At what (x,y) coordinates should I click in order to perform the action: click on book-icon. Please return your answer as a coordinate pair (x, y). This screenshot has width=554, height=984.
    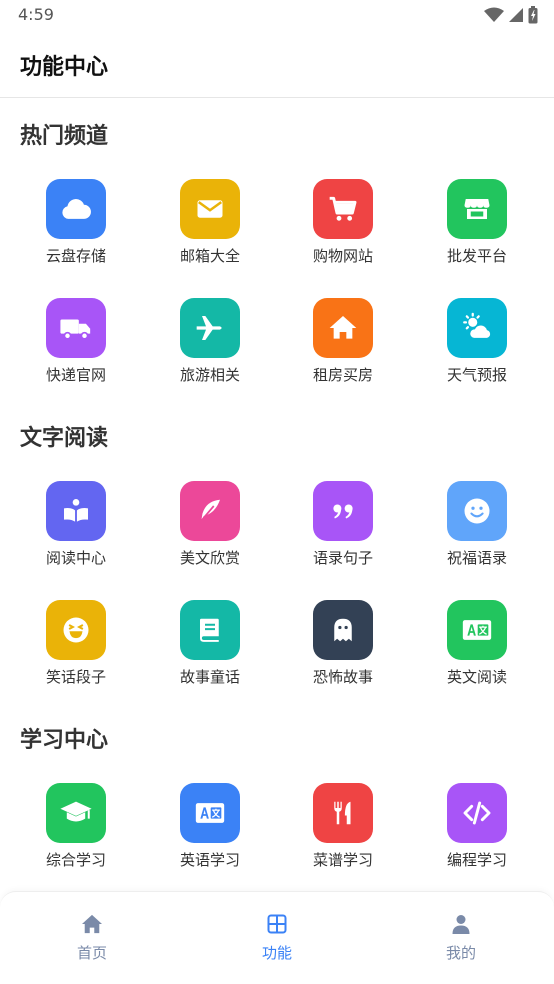
    Looking at the image, I should click on (210, 630).